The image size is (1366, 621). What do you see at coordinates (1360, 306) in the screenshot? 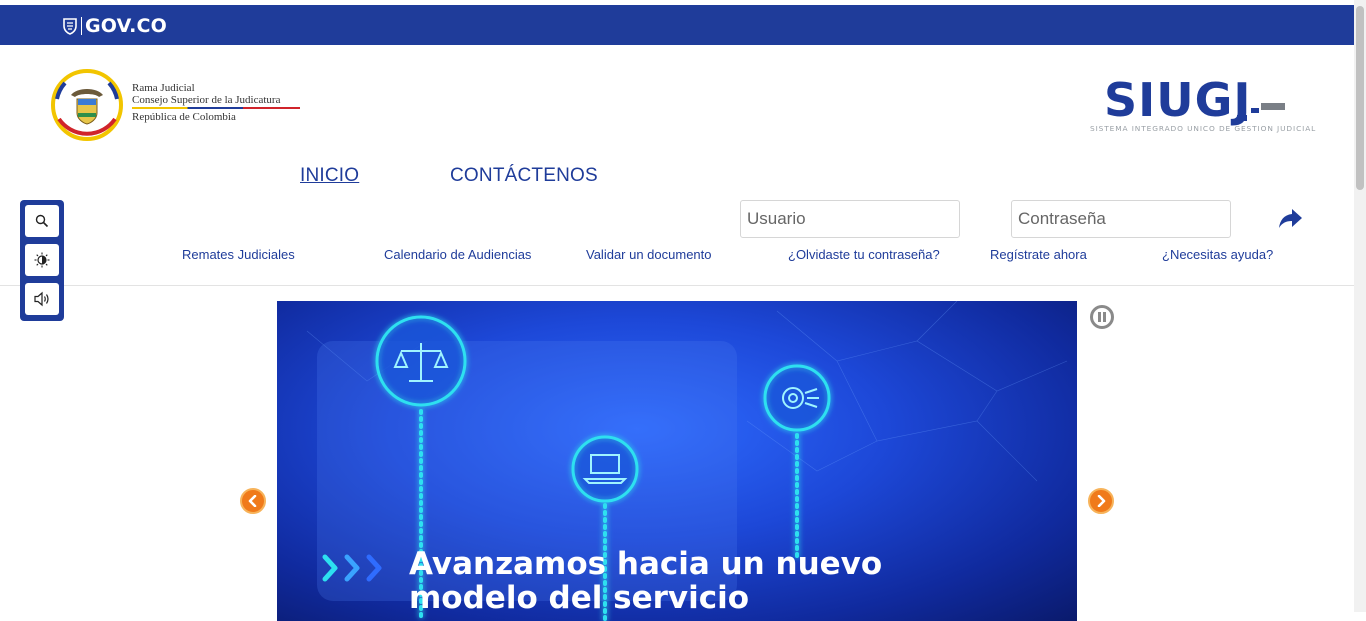
I see `page-scrollbar` at bounding box center [1360, 306].